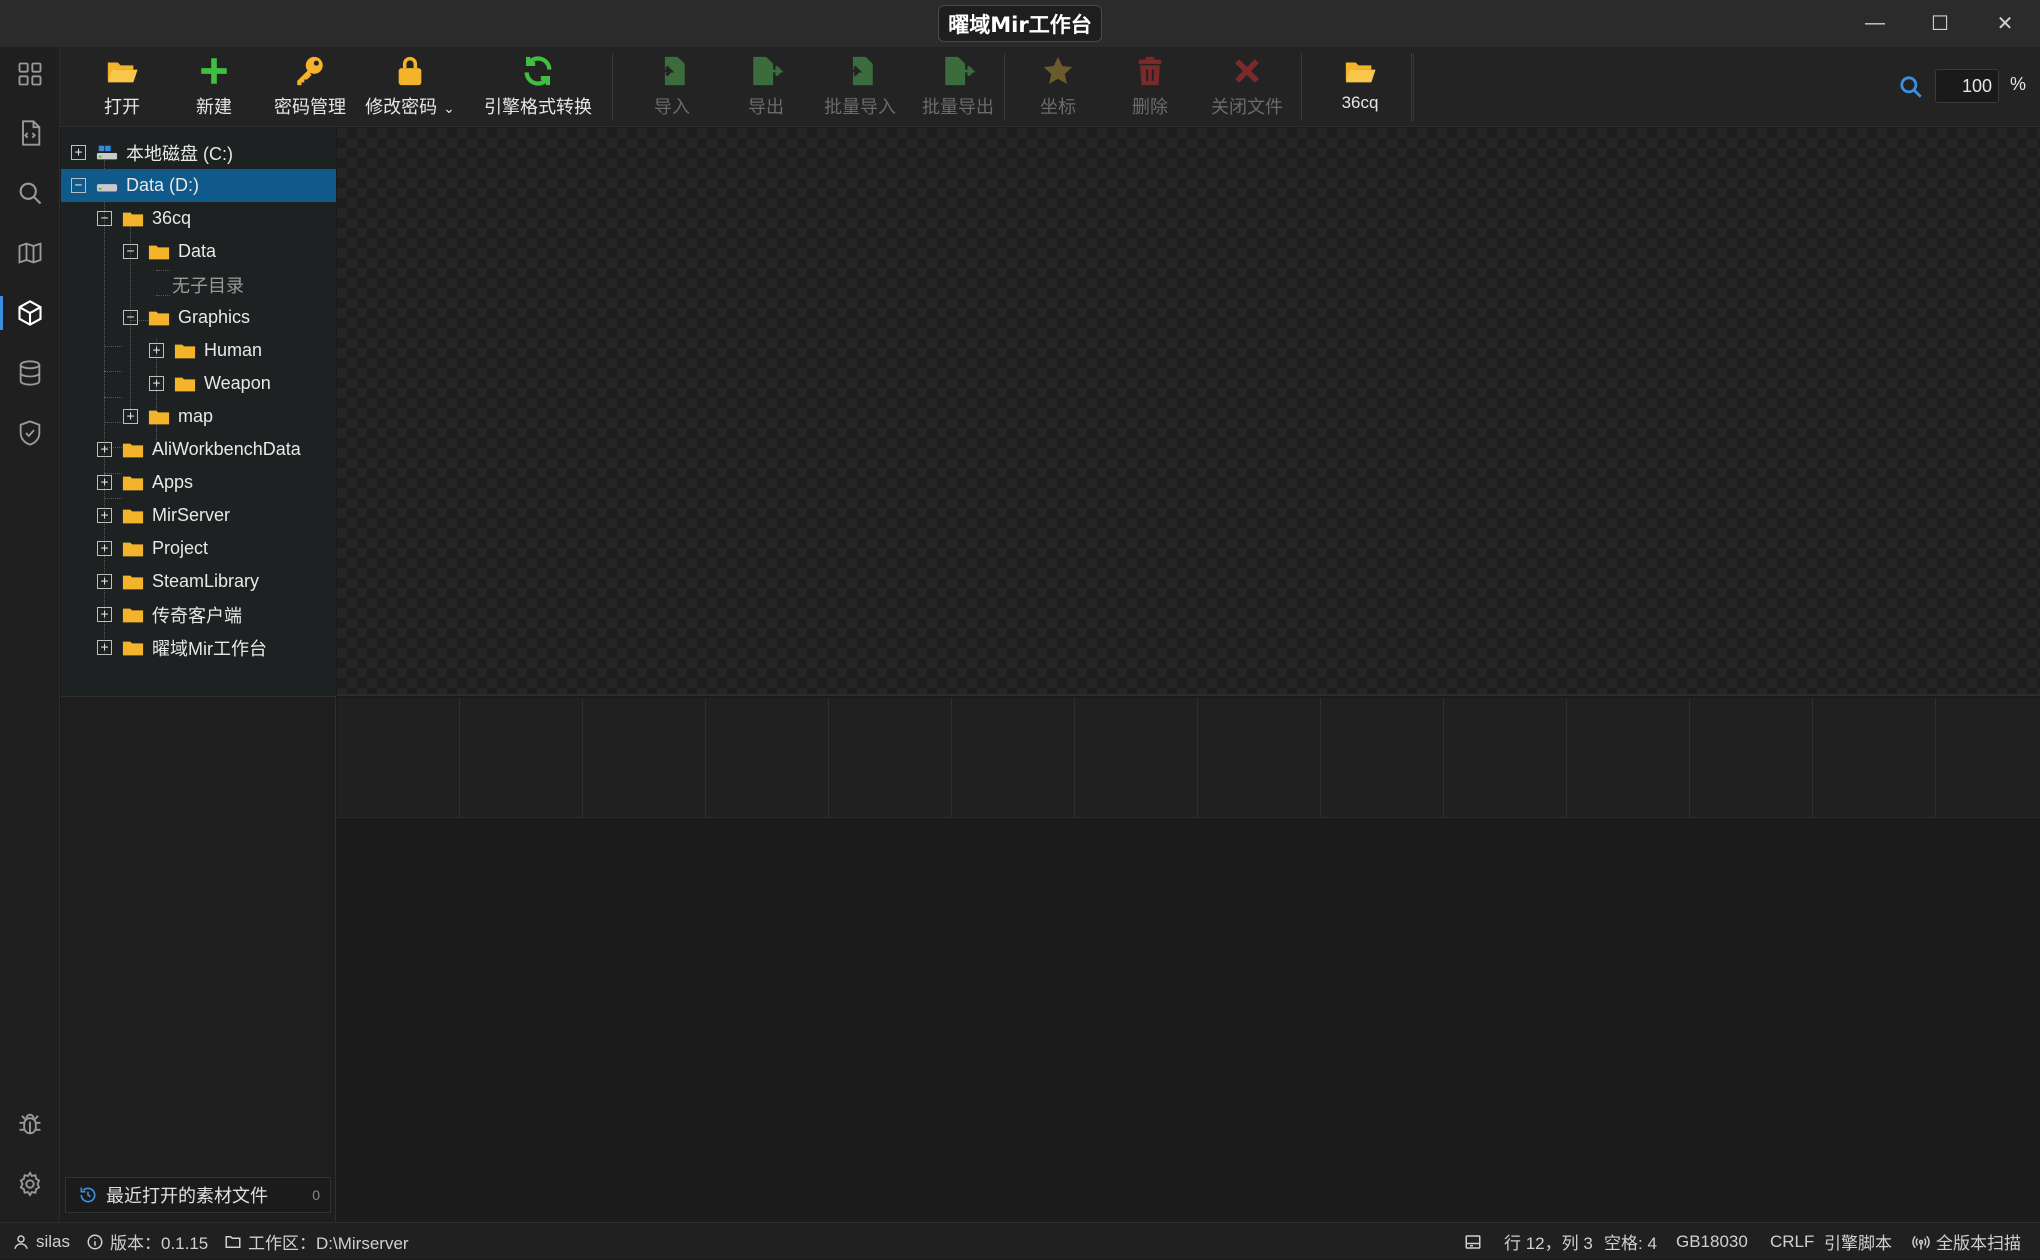  What do you see at coordinates (191, 515) in the screenshot?
I see `tree-node-label: MirServer` at bounding box center [191, 515].